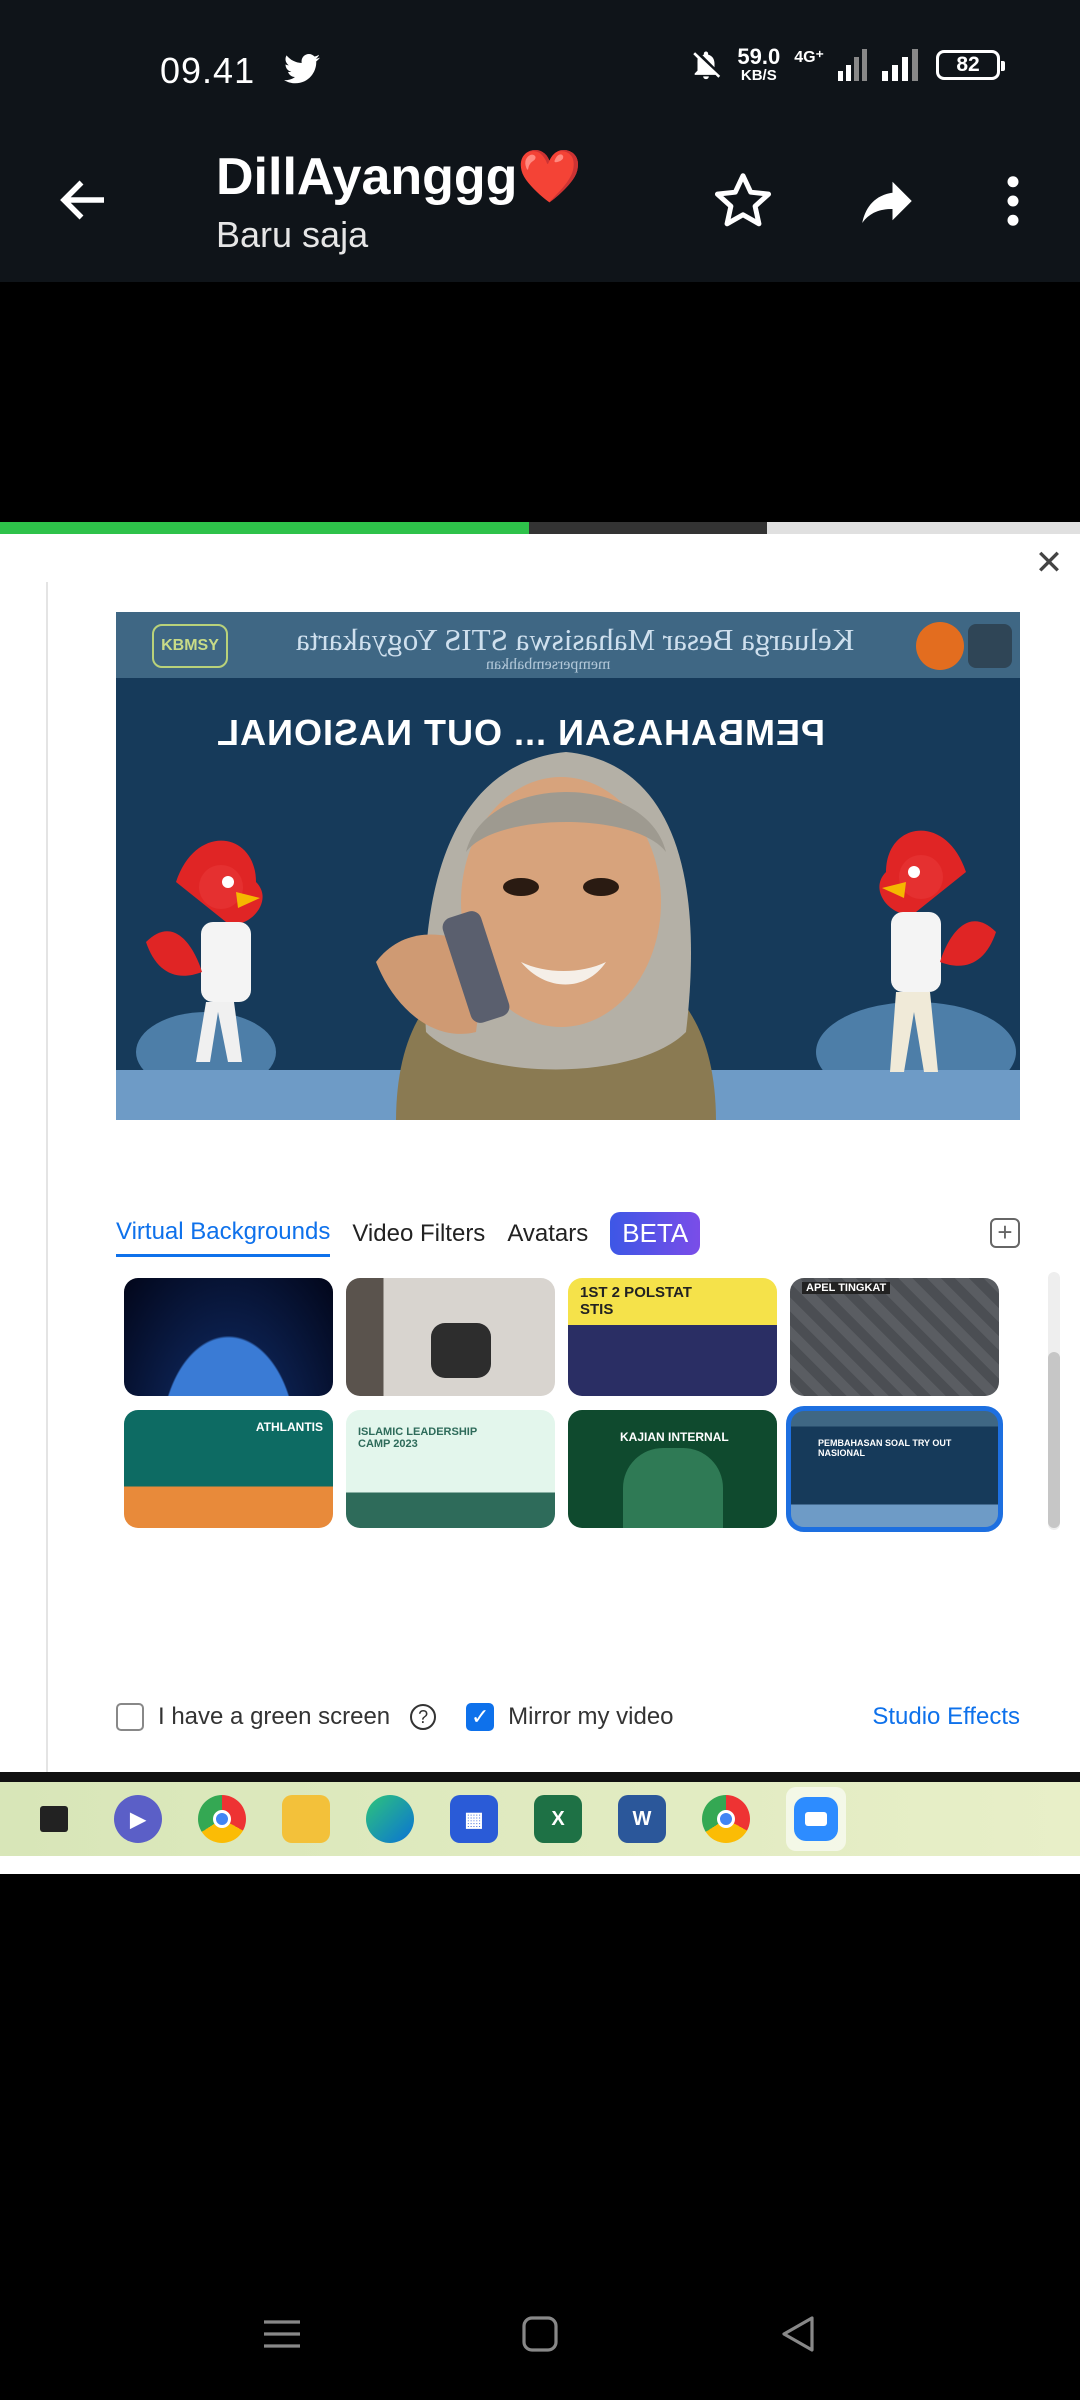 This screenshot has width=1080, height=2400. What do you see at coordinates (726, 1819) in the screenshot?
I see `chrome-profile-icon` at bounding box center [726, 1819].